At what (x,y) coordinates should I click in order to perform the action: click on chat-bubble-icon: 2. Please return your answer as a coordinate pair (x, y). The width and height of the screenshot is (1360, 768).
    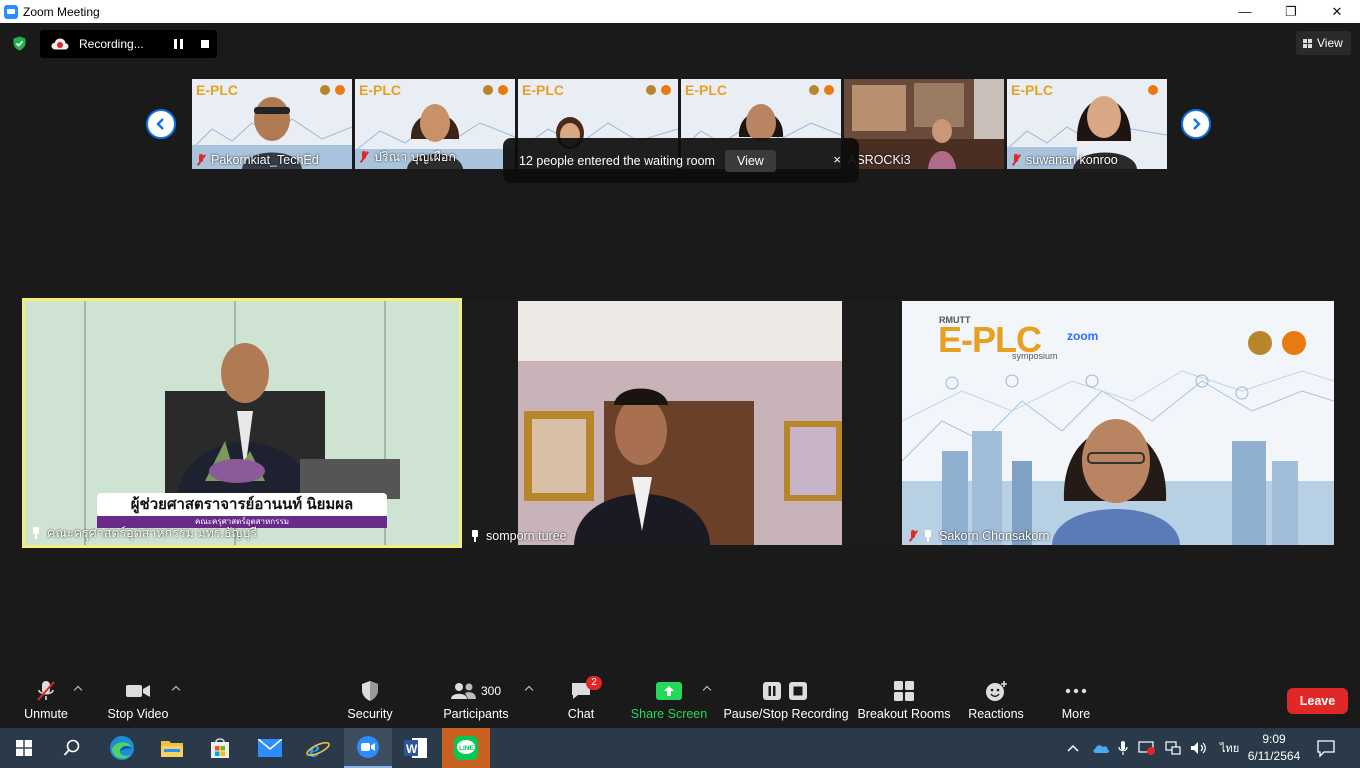
    Looking at the image, I should click on (586, 690).